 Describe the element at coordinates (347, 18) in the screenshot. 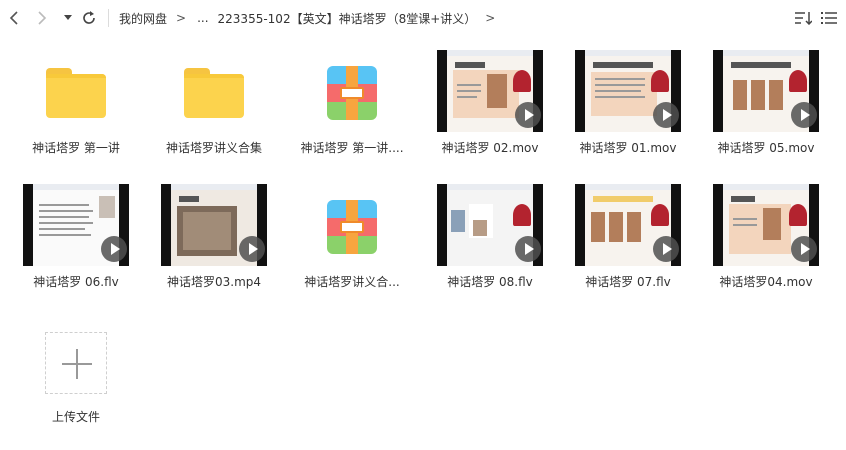

I see `breadcrumb-current: 223355-102【英文】神话塔罗（8堂课+讲义）` at that location.